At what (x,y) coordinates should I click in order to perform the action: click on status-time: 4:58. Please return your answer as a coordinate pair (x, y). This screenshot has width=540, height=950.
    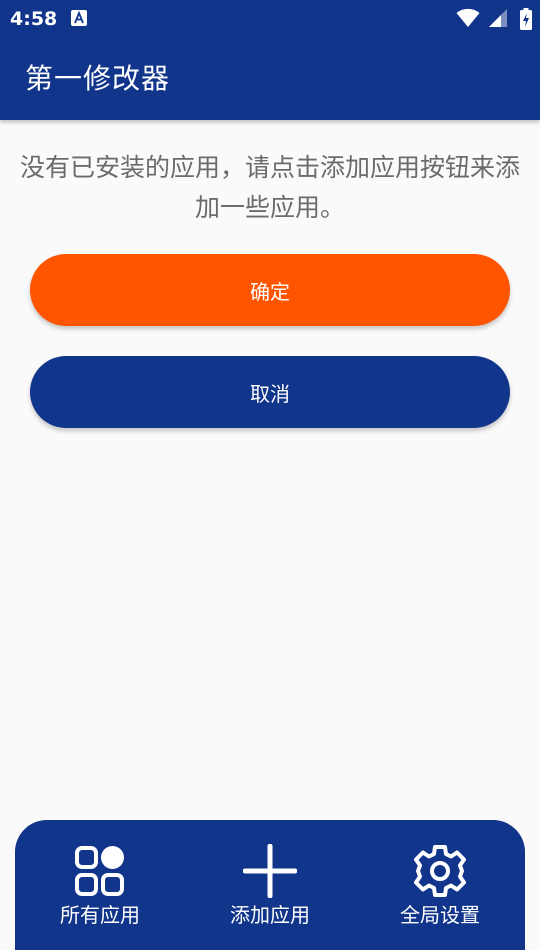
    Looking at the image, I should click on (34, 19).